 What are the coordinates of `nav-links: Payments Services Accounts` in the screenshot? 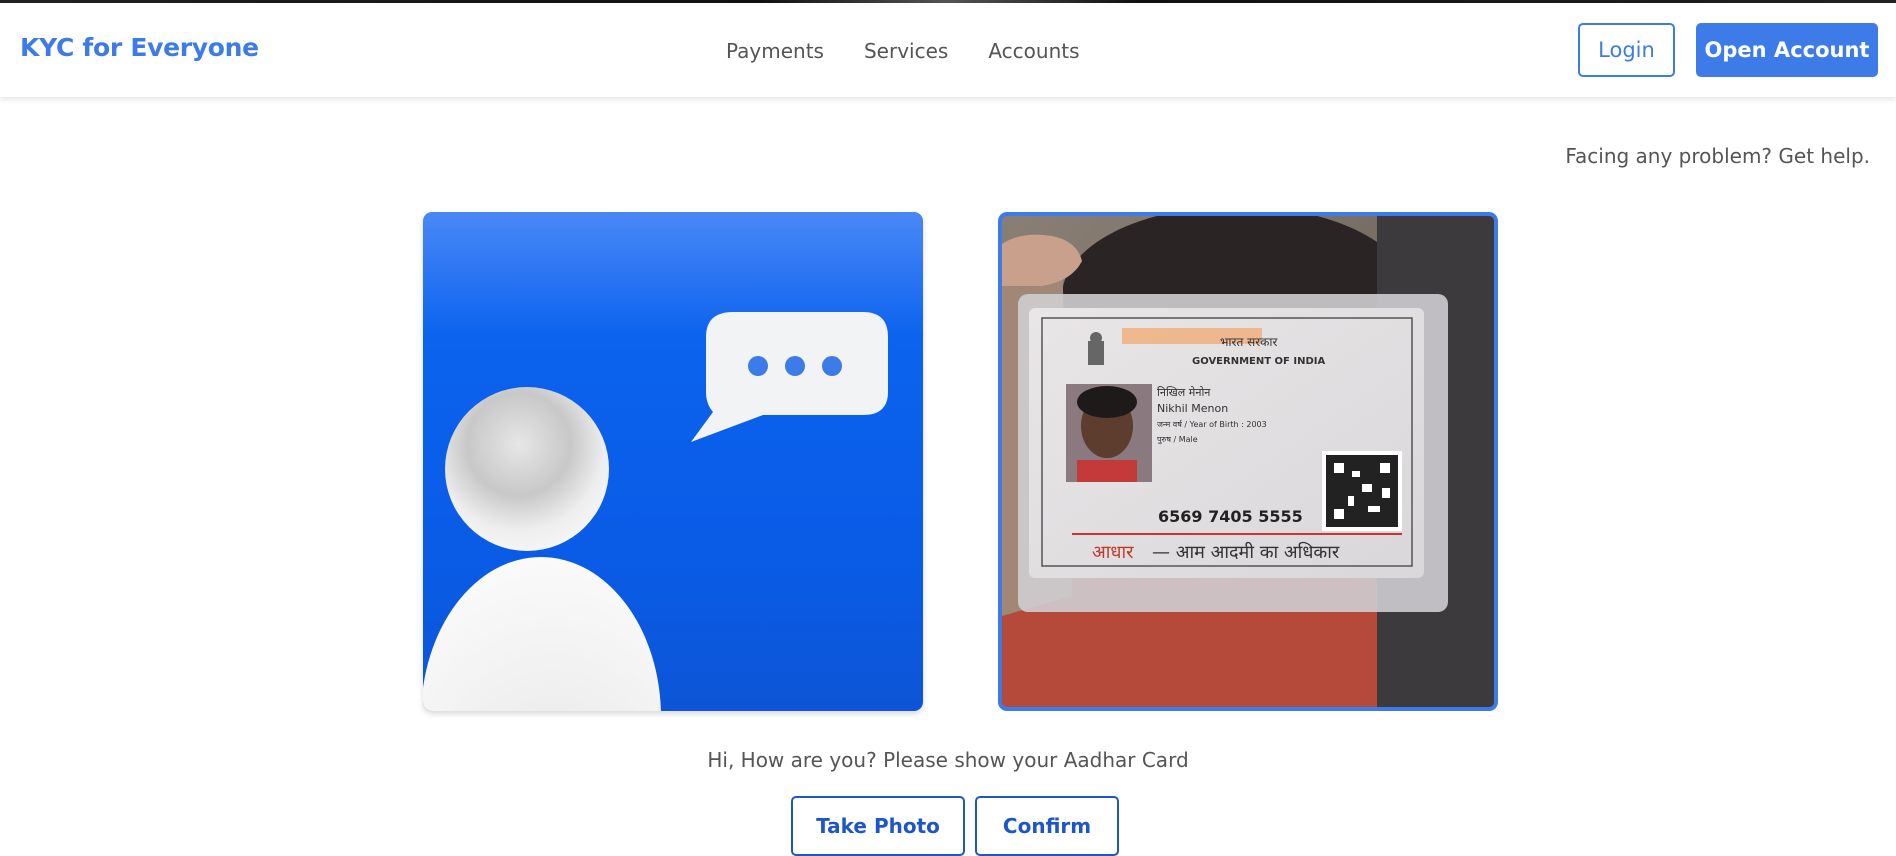 It's located at (903, 51).